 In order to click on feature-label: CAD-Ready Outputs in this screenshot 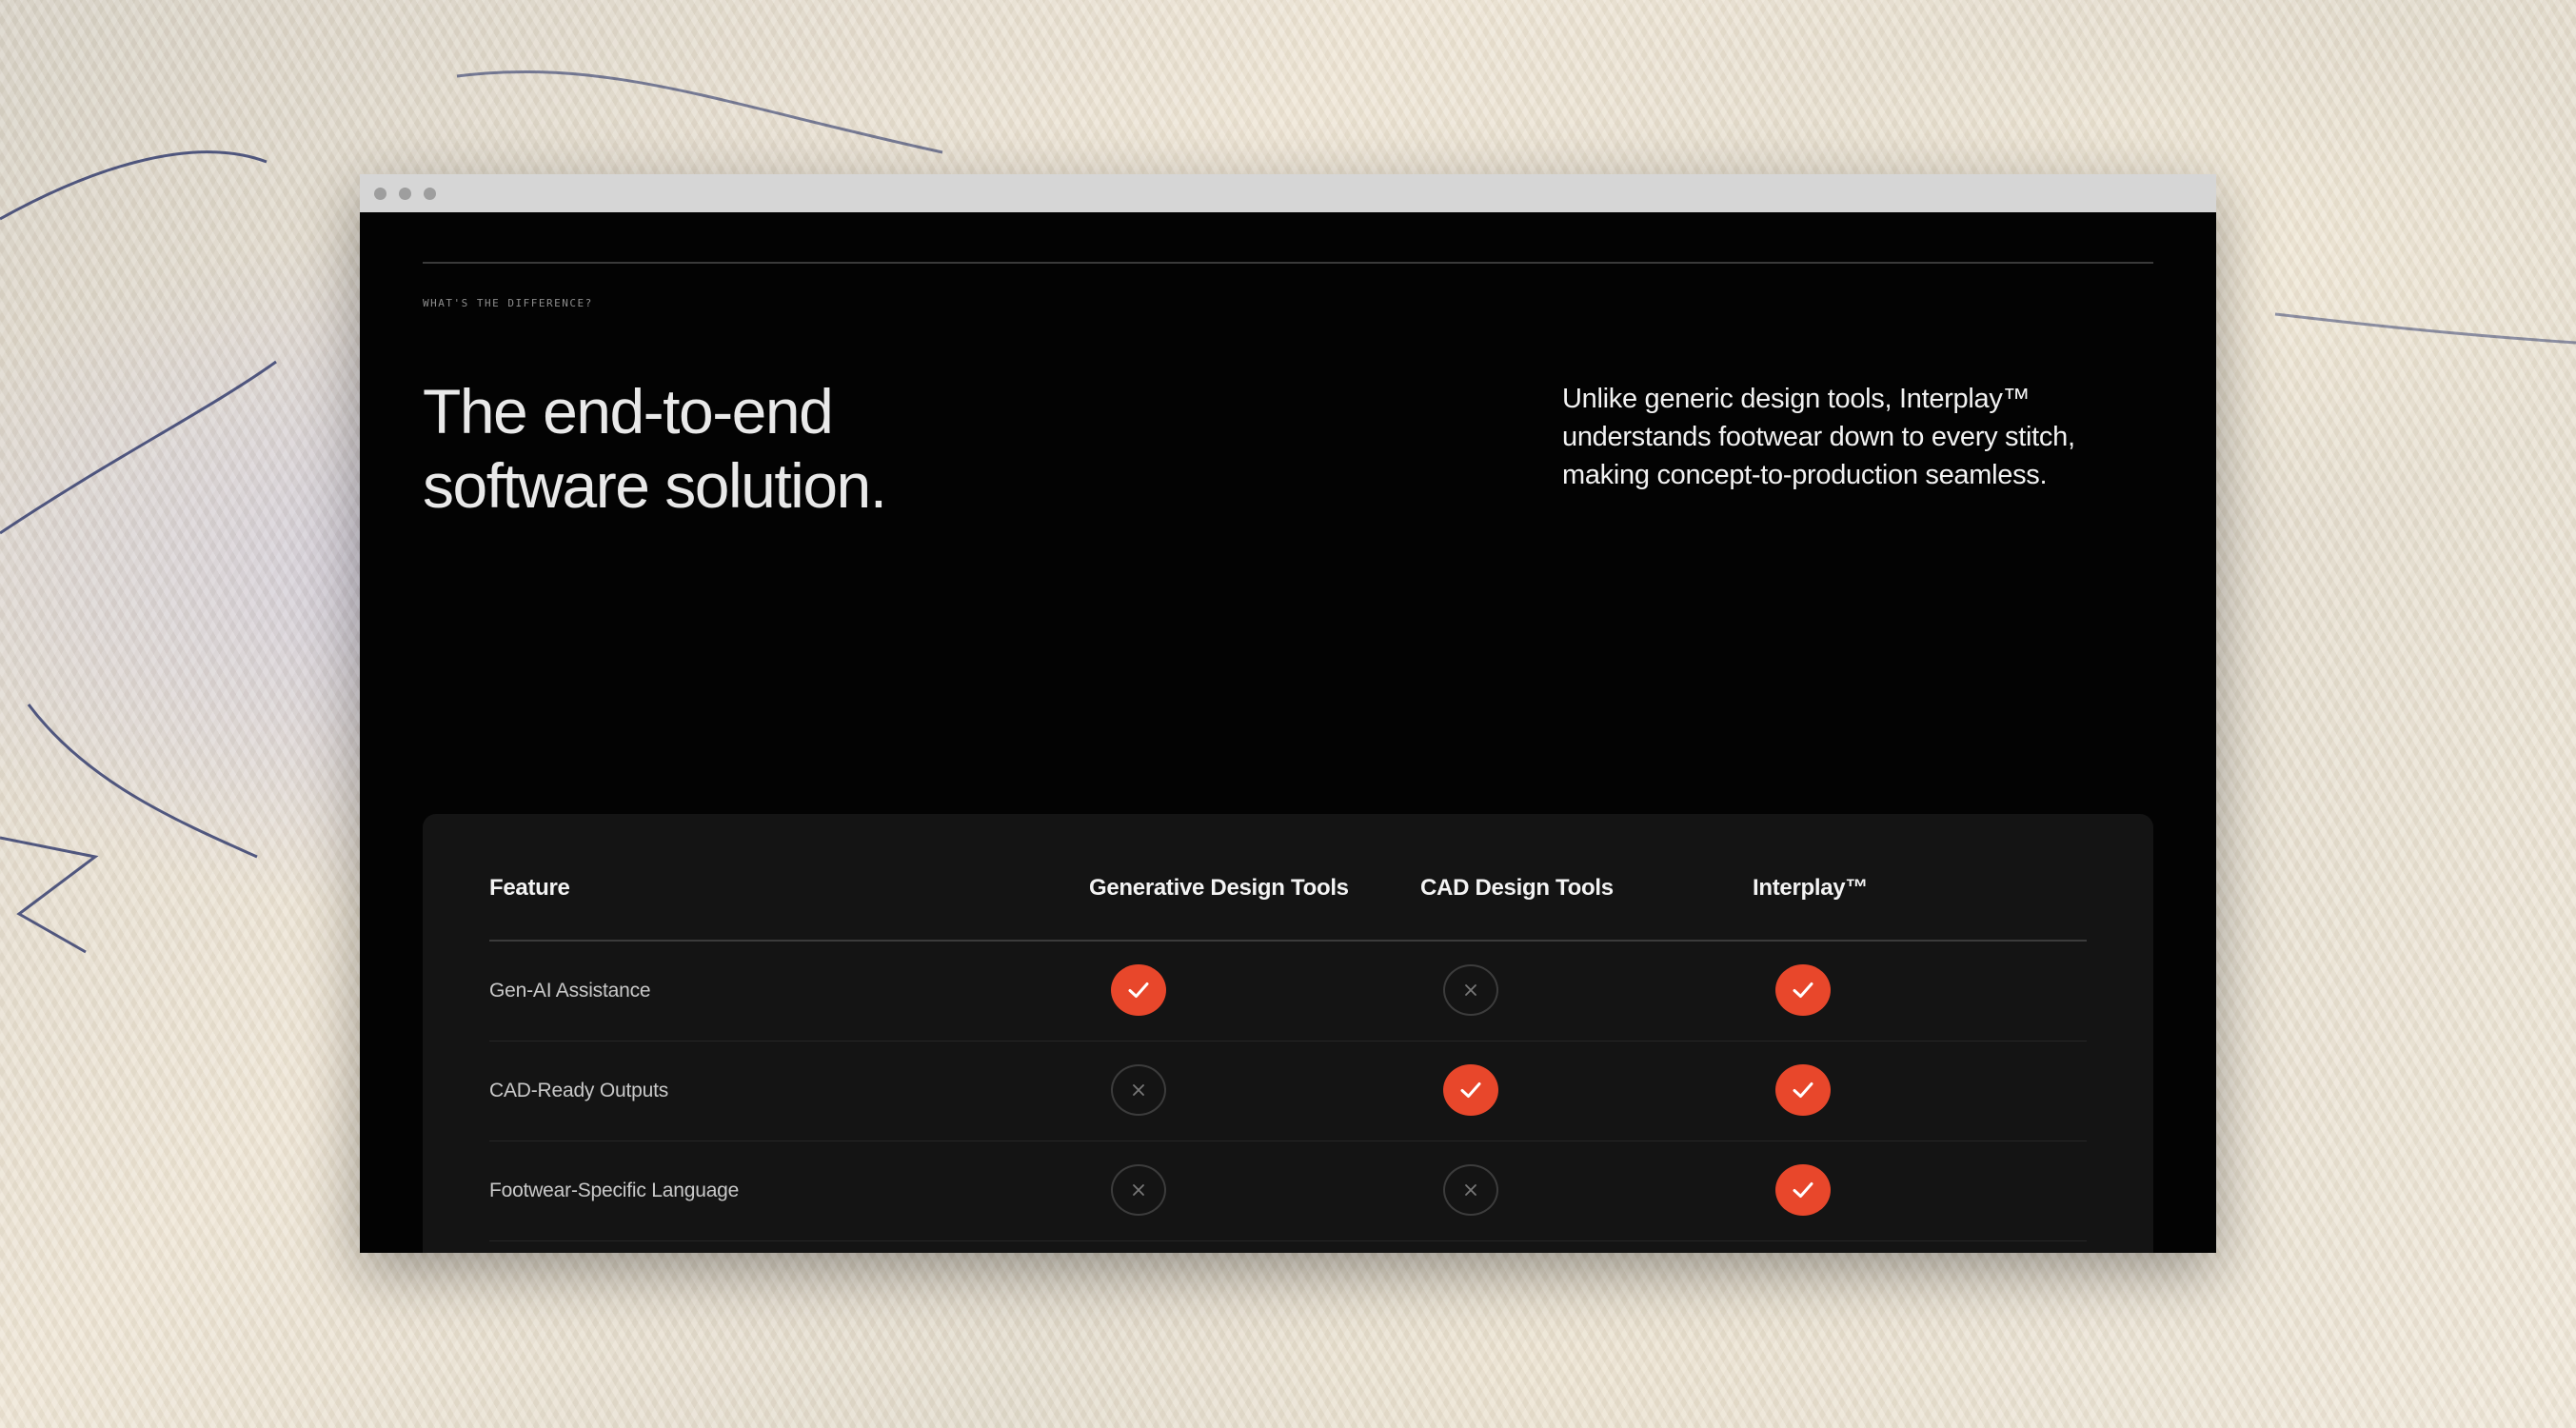, I will do `click(579, 1090)`.